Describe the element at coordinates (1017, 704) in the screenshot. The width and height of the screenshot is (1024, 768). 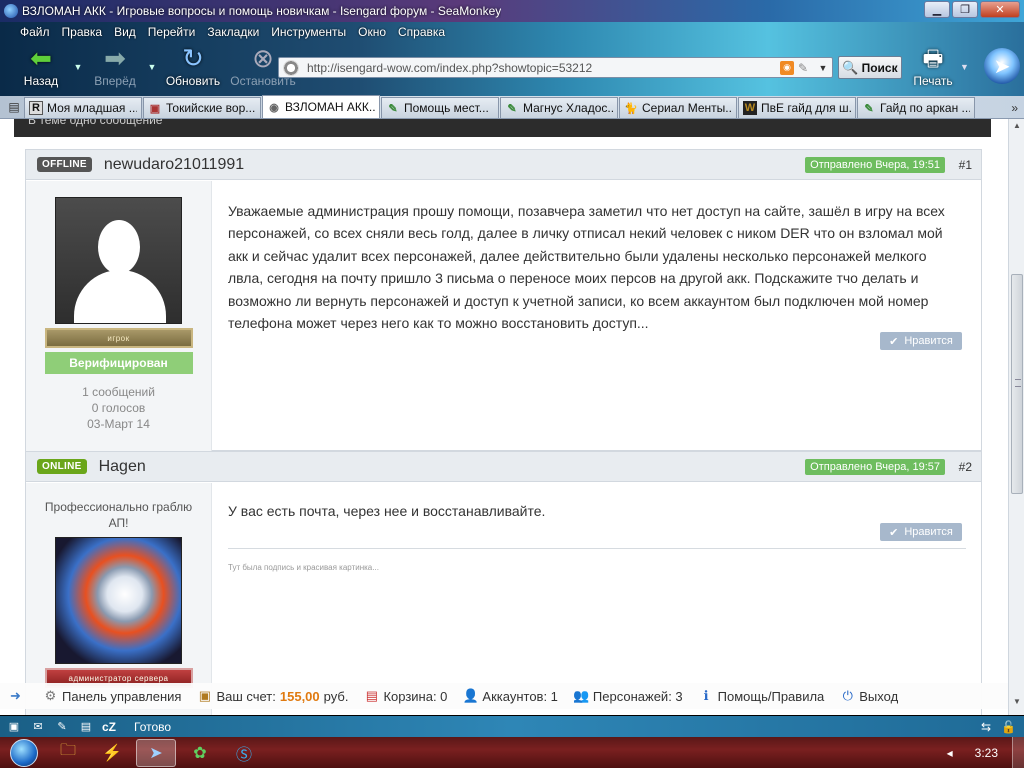
I see `scroll-down-arrow-icon: ▼` at that location.